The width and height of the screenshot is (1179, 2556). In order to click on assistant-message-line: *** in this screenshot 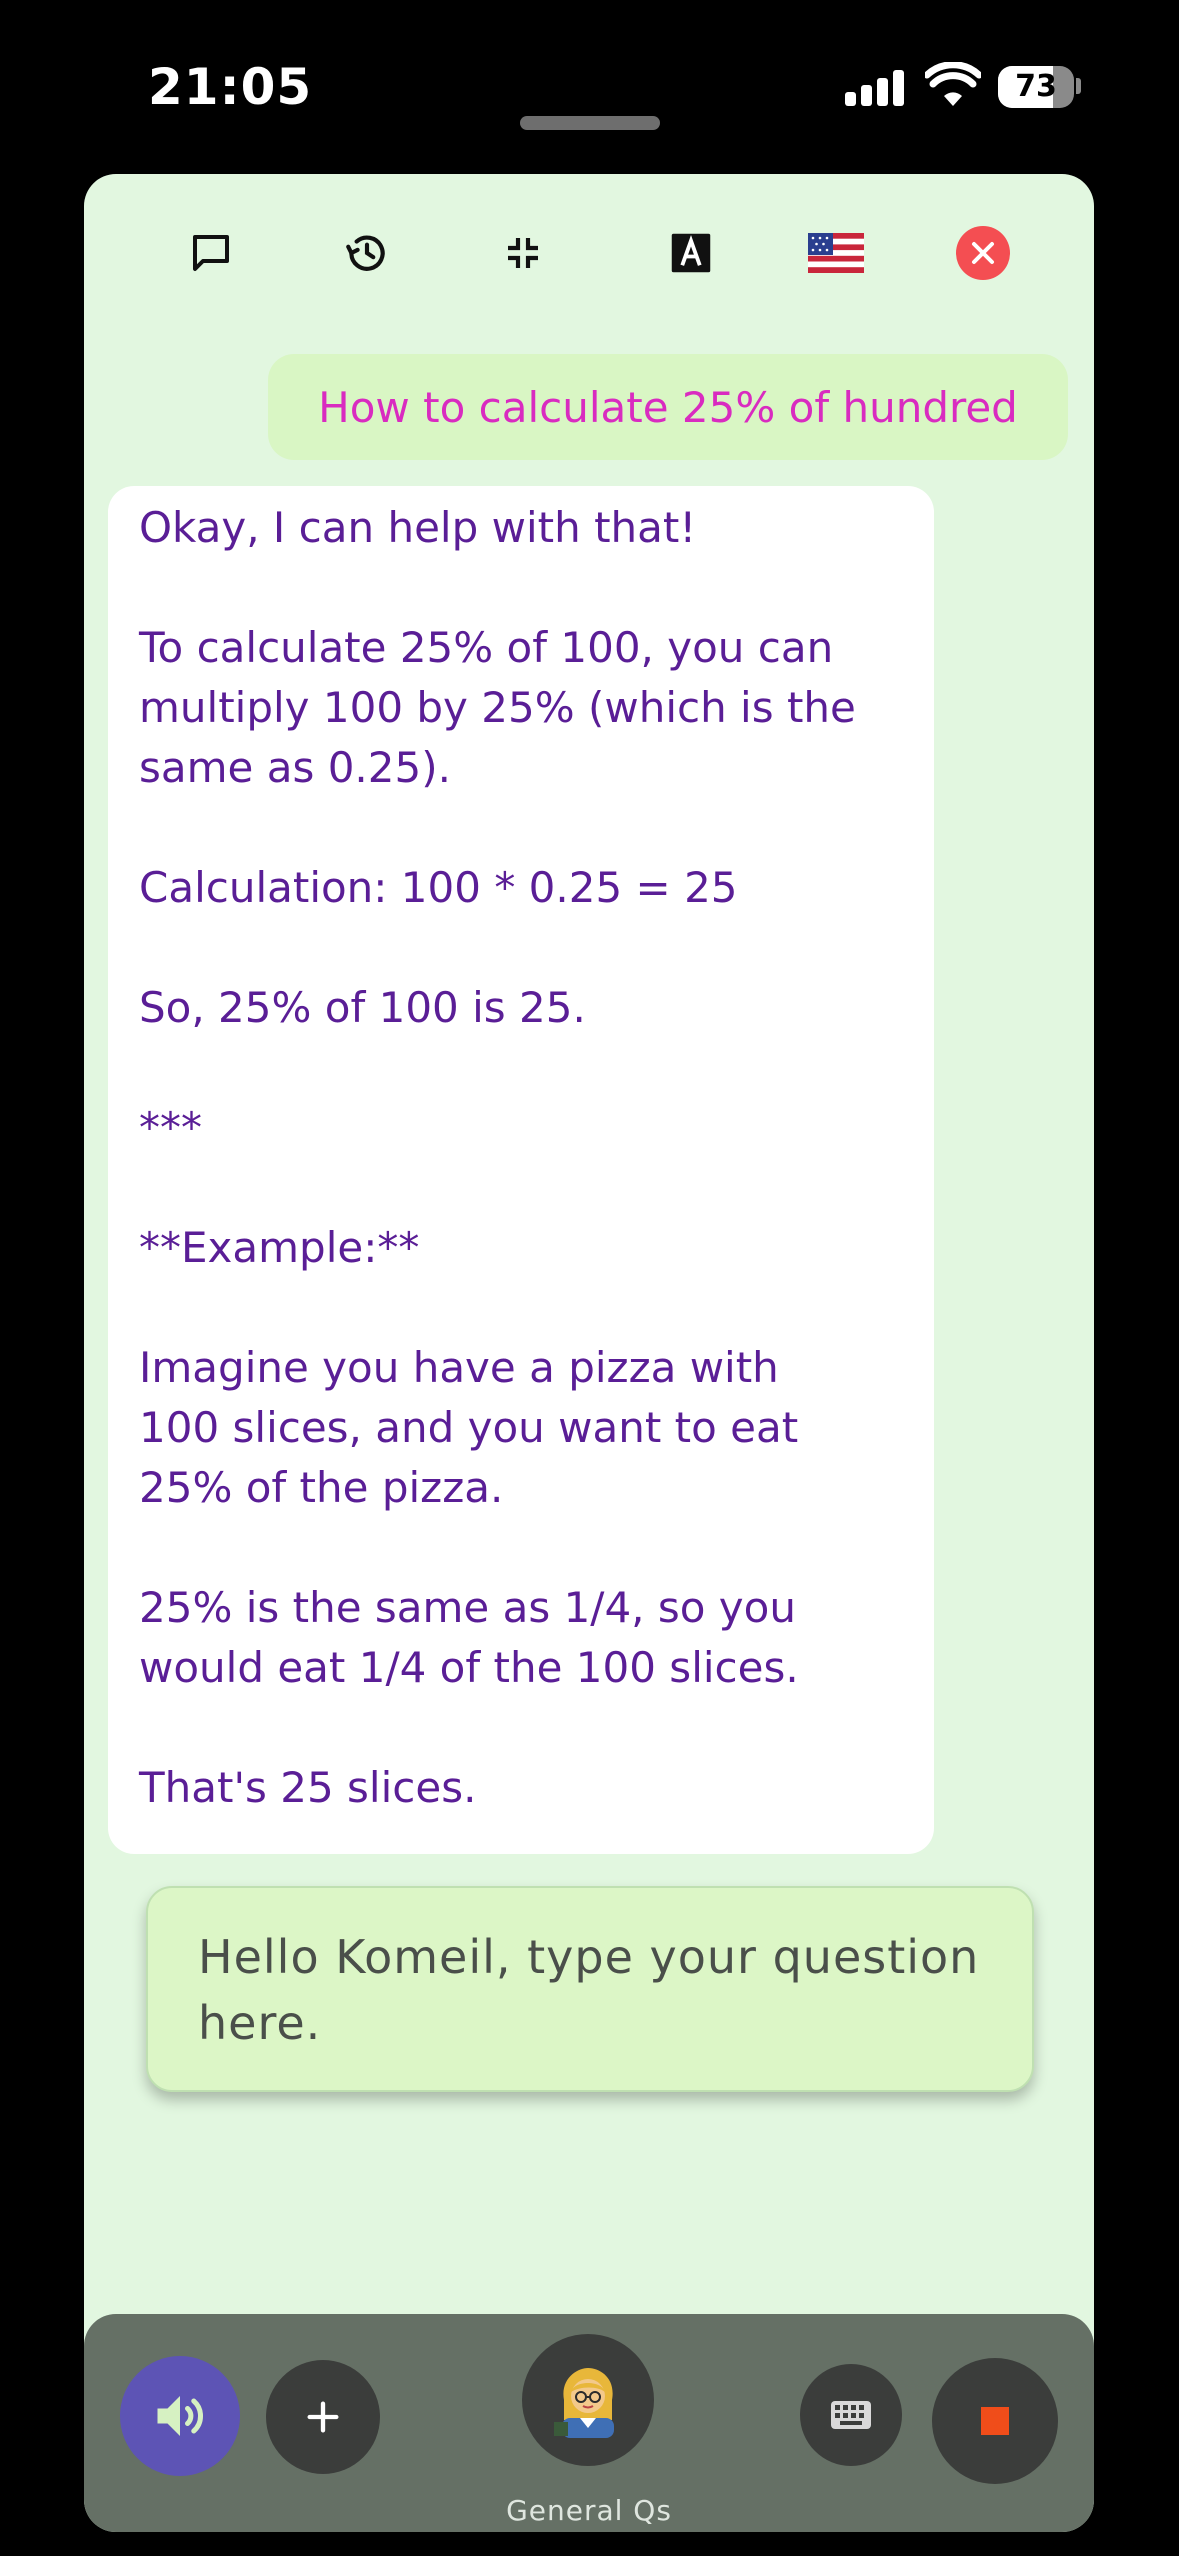, I will do `click(170, 1127)`.